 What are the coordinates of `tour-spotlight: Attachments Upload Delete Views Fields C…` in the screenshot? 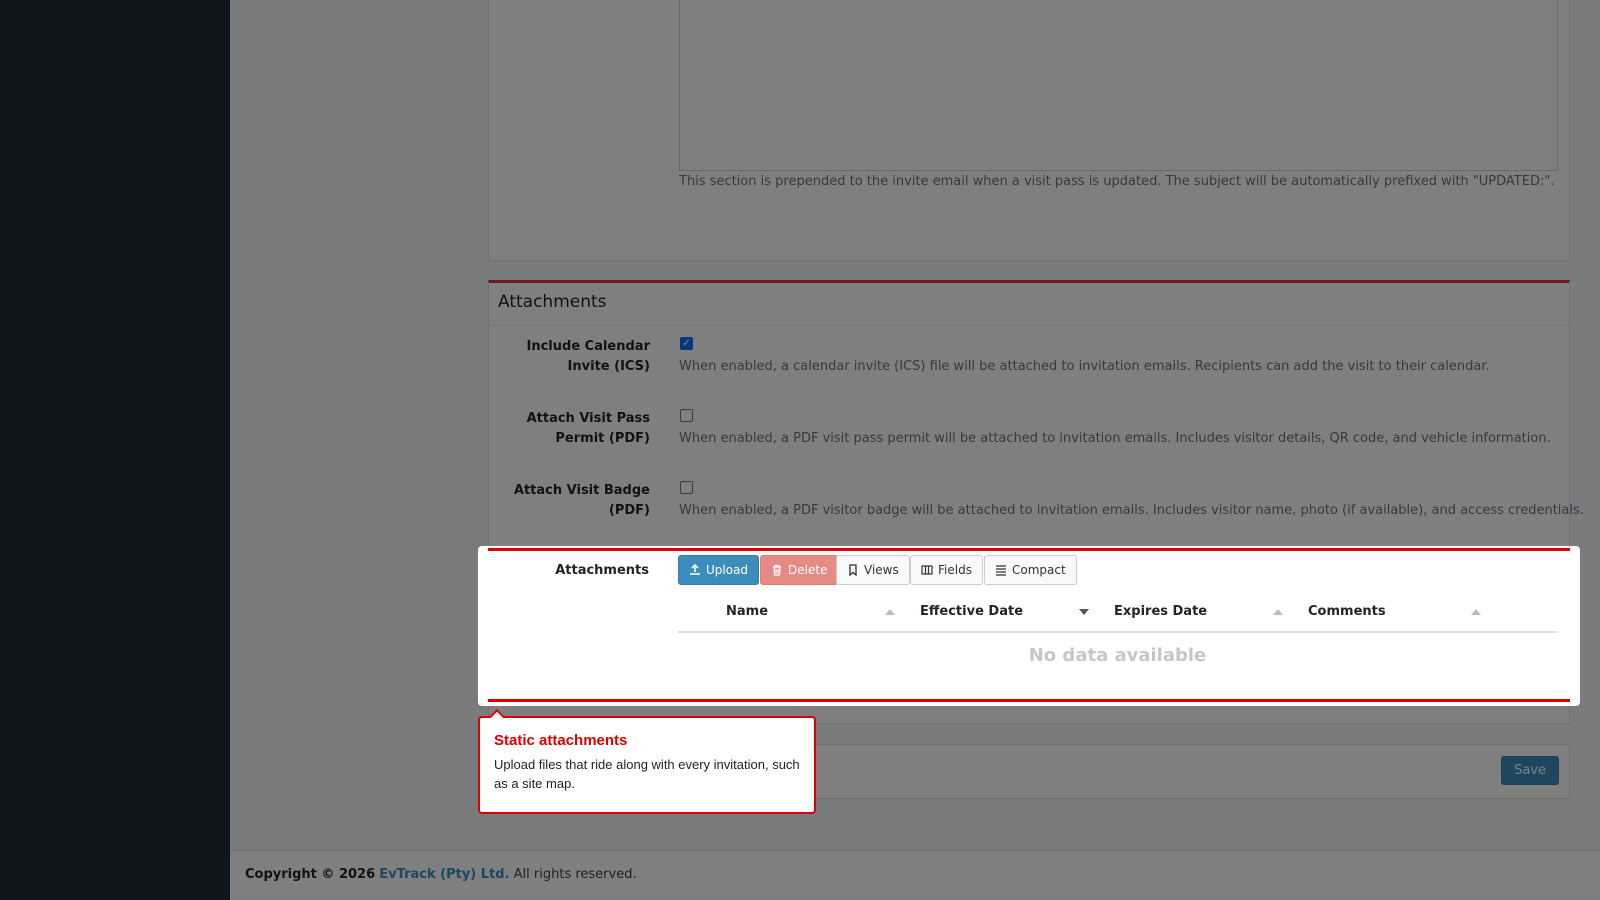 It's located at (1029, 626).